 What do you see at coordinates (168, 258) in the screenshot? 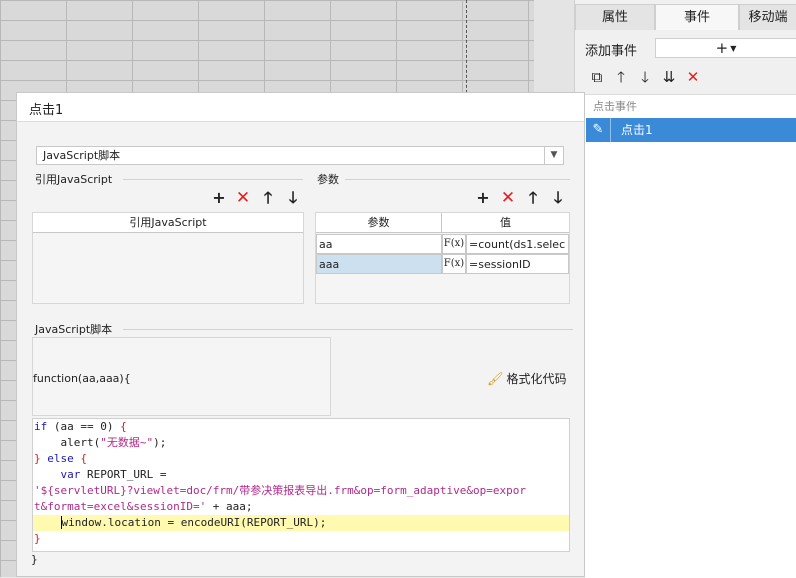
I see `ref-js-table: 引用JavaScript` at bounding box center [168, 258].